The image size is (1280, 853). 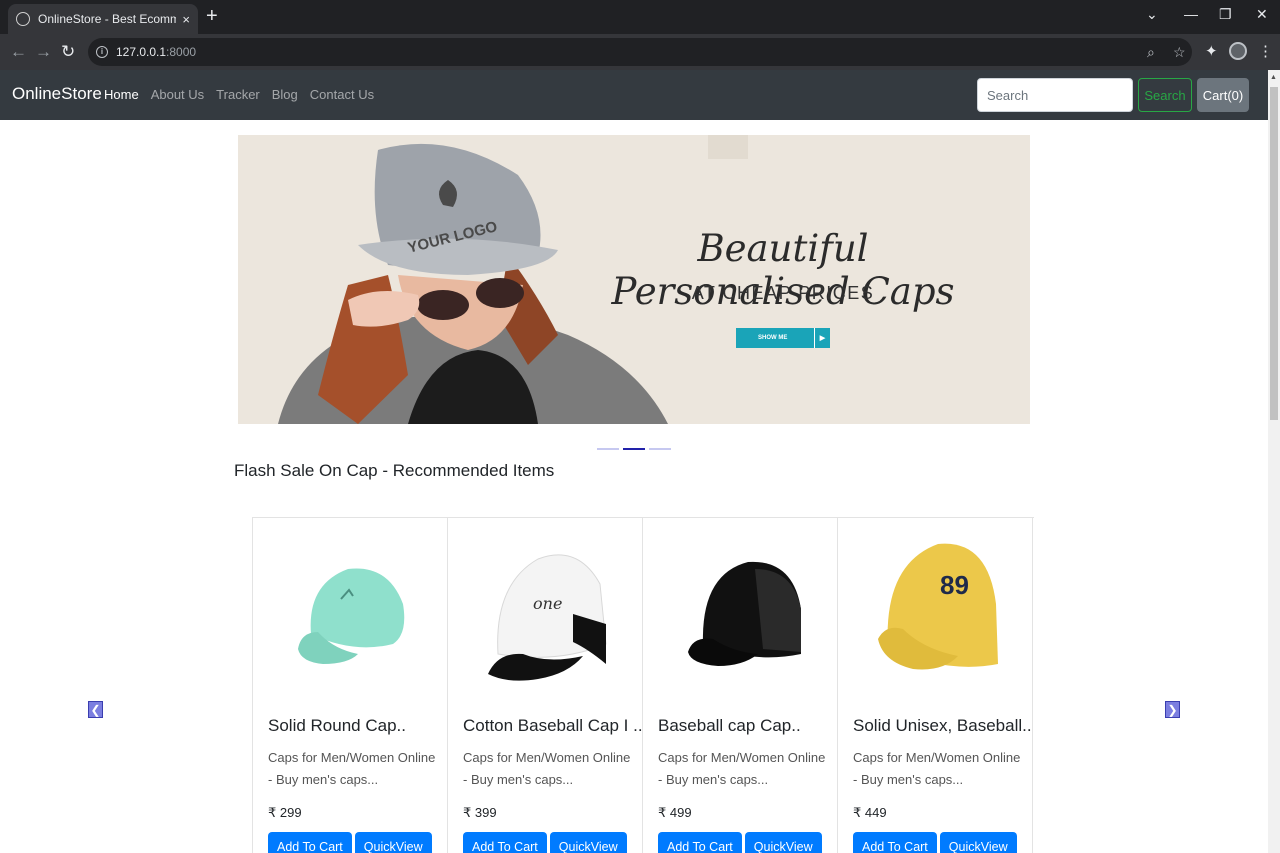 I want to click on play-icon: ▶, so click(x=822, y=338).